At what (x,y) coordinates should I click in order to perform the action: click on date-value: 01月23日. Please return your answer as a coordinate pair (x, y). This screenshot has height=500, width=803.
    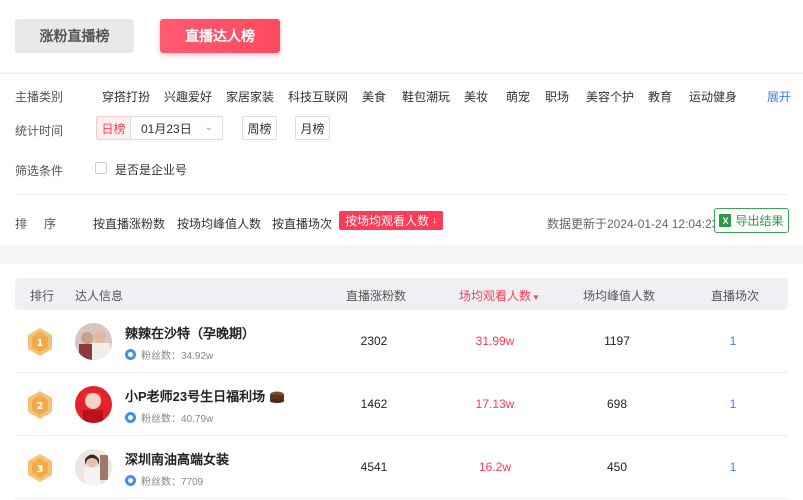
    Looking at the image, I should click on (166, 128).